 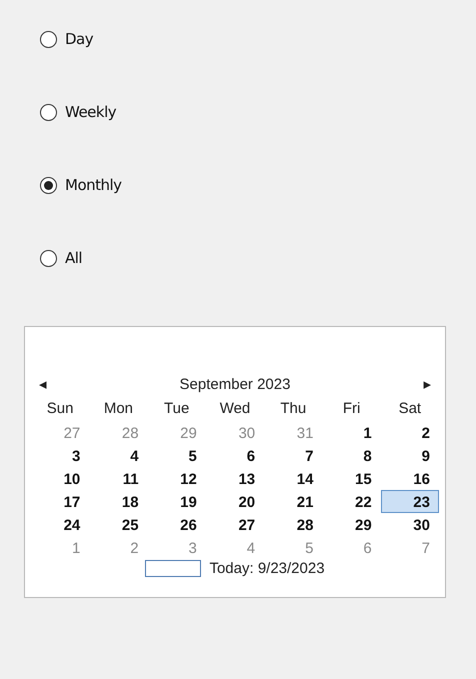 What do you see at coordinates (173, 568) in the screenshot?
I see `today-marker-icon` at bounding box center [173, 568].